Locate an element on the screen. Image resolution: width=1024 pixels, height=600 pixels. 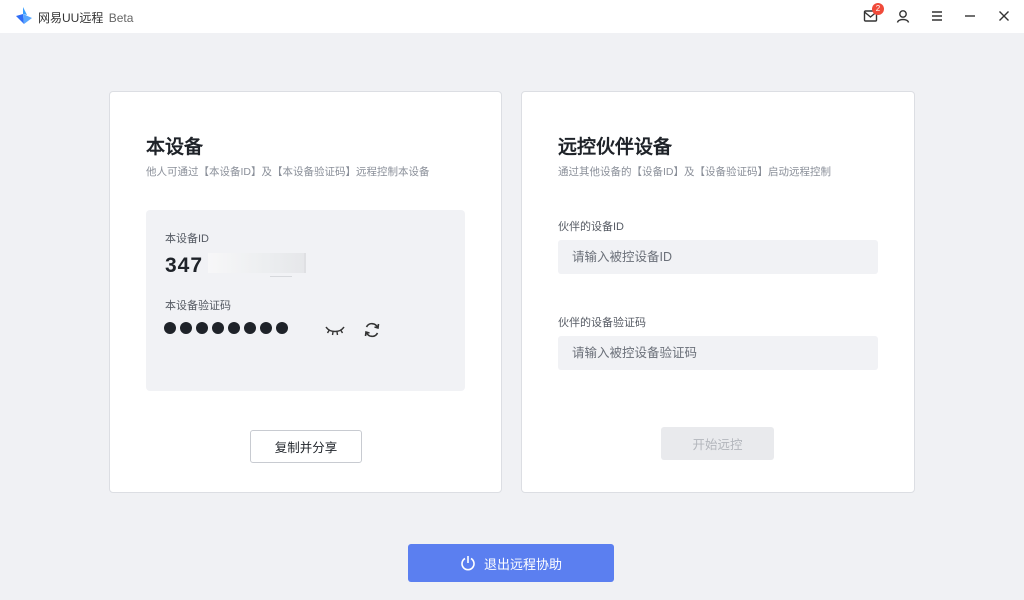
local-device-subtitle: 他人可通过【本设备ID】及【本设备验证码】远程控制本设备 is located at coordinates (288, 172).